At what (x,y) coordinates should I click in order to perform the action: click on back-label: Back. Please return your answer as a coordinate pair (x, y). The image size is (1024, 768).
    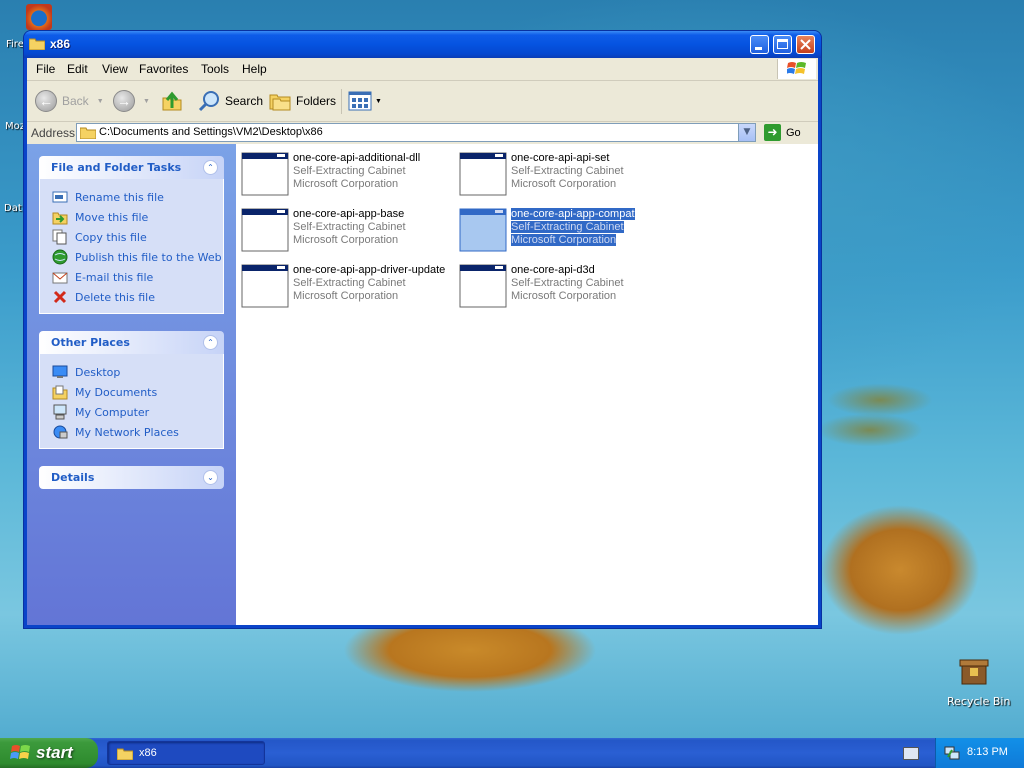
    Looking at the image, I should click on (75, 101).